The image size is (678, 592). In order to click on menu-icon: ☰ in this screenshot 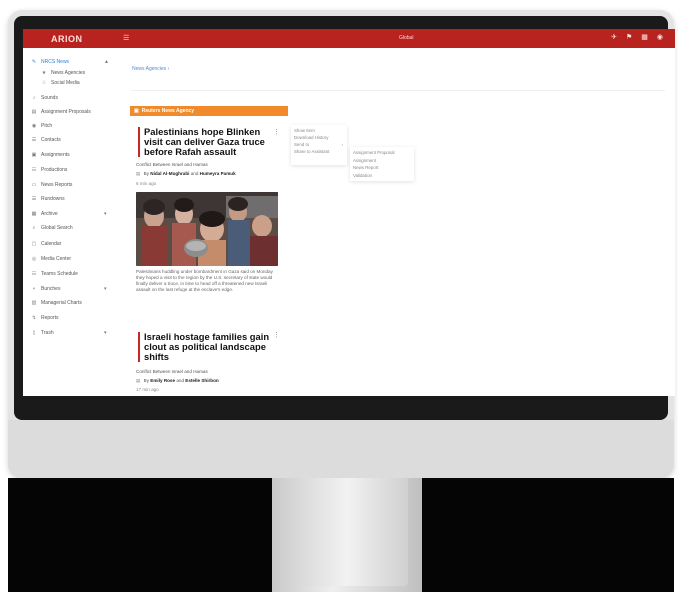, I will do `click(126, 38)`.